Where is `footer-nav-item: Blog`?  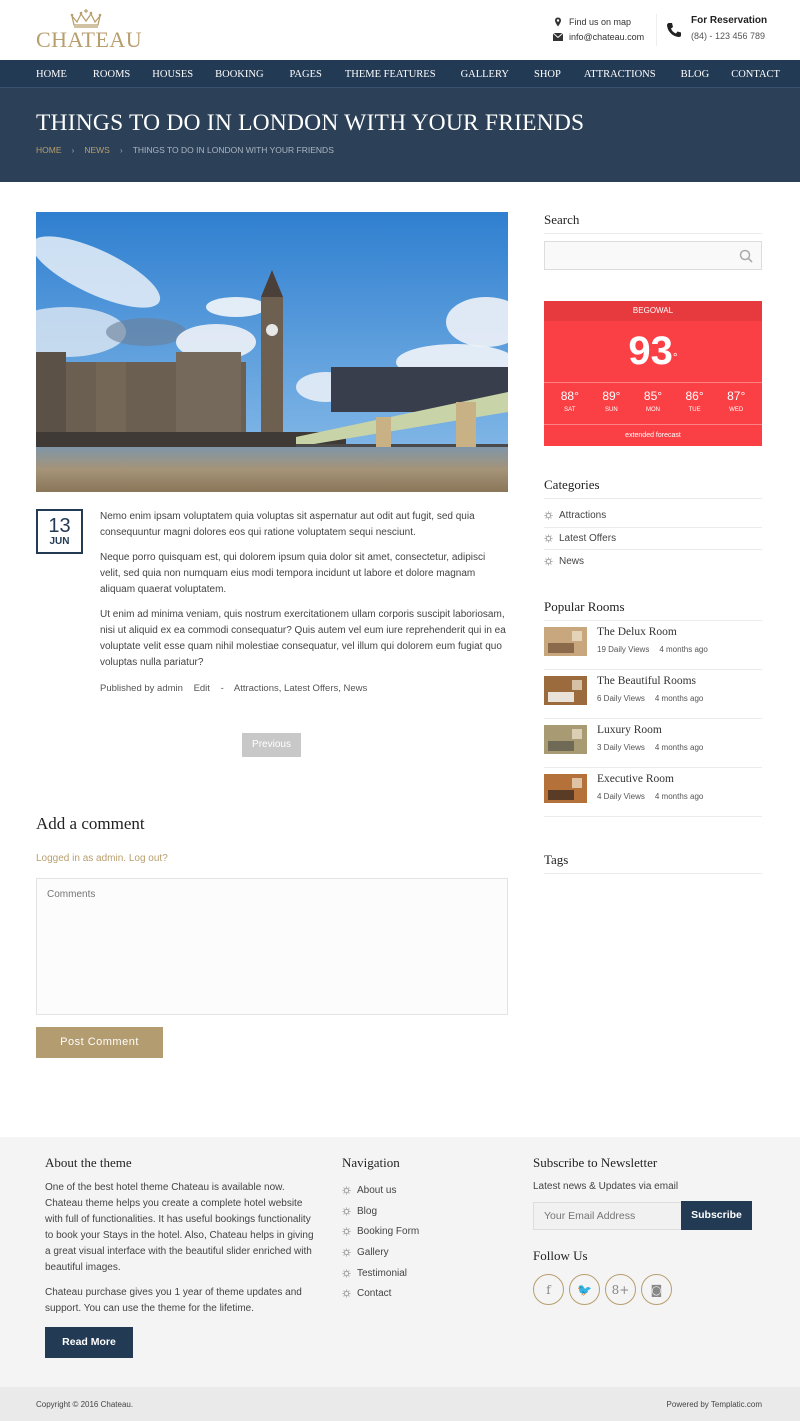
footer-nav-item: Blog is located at coordinates (380, 1211).